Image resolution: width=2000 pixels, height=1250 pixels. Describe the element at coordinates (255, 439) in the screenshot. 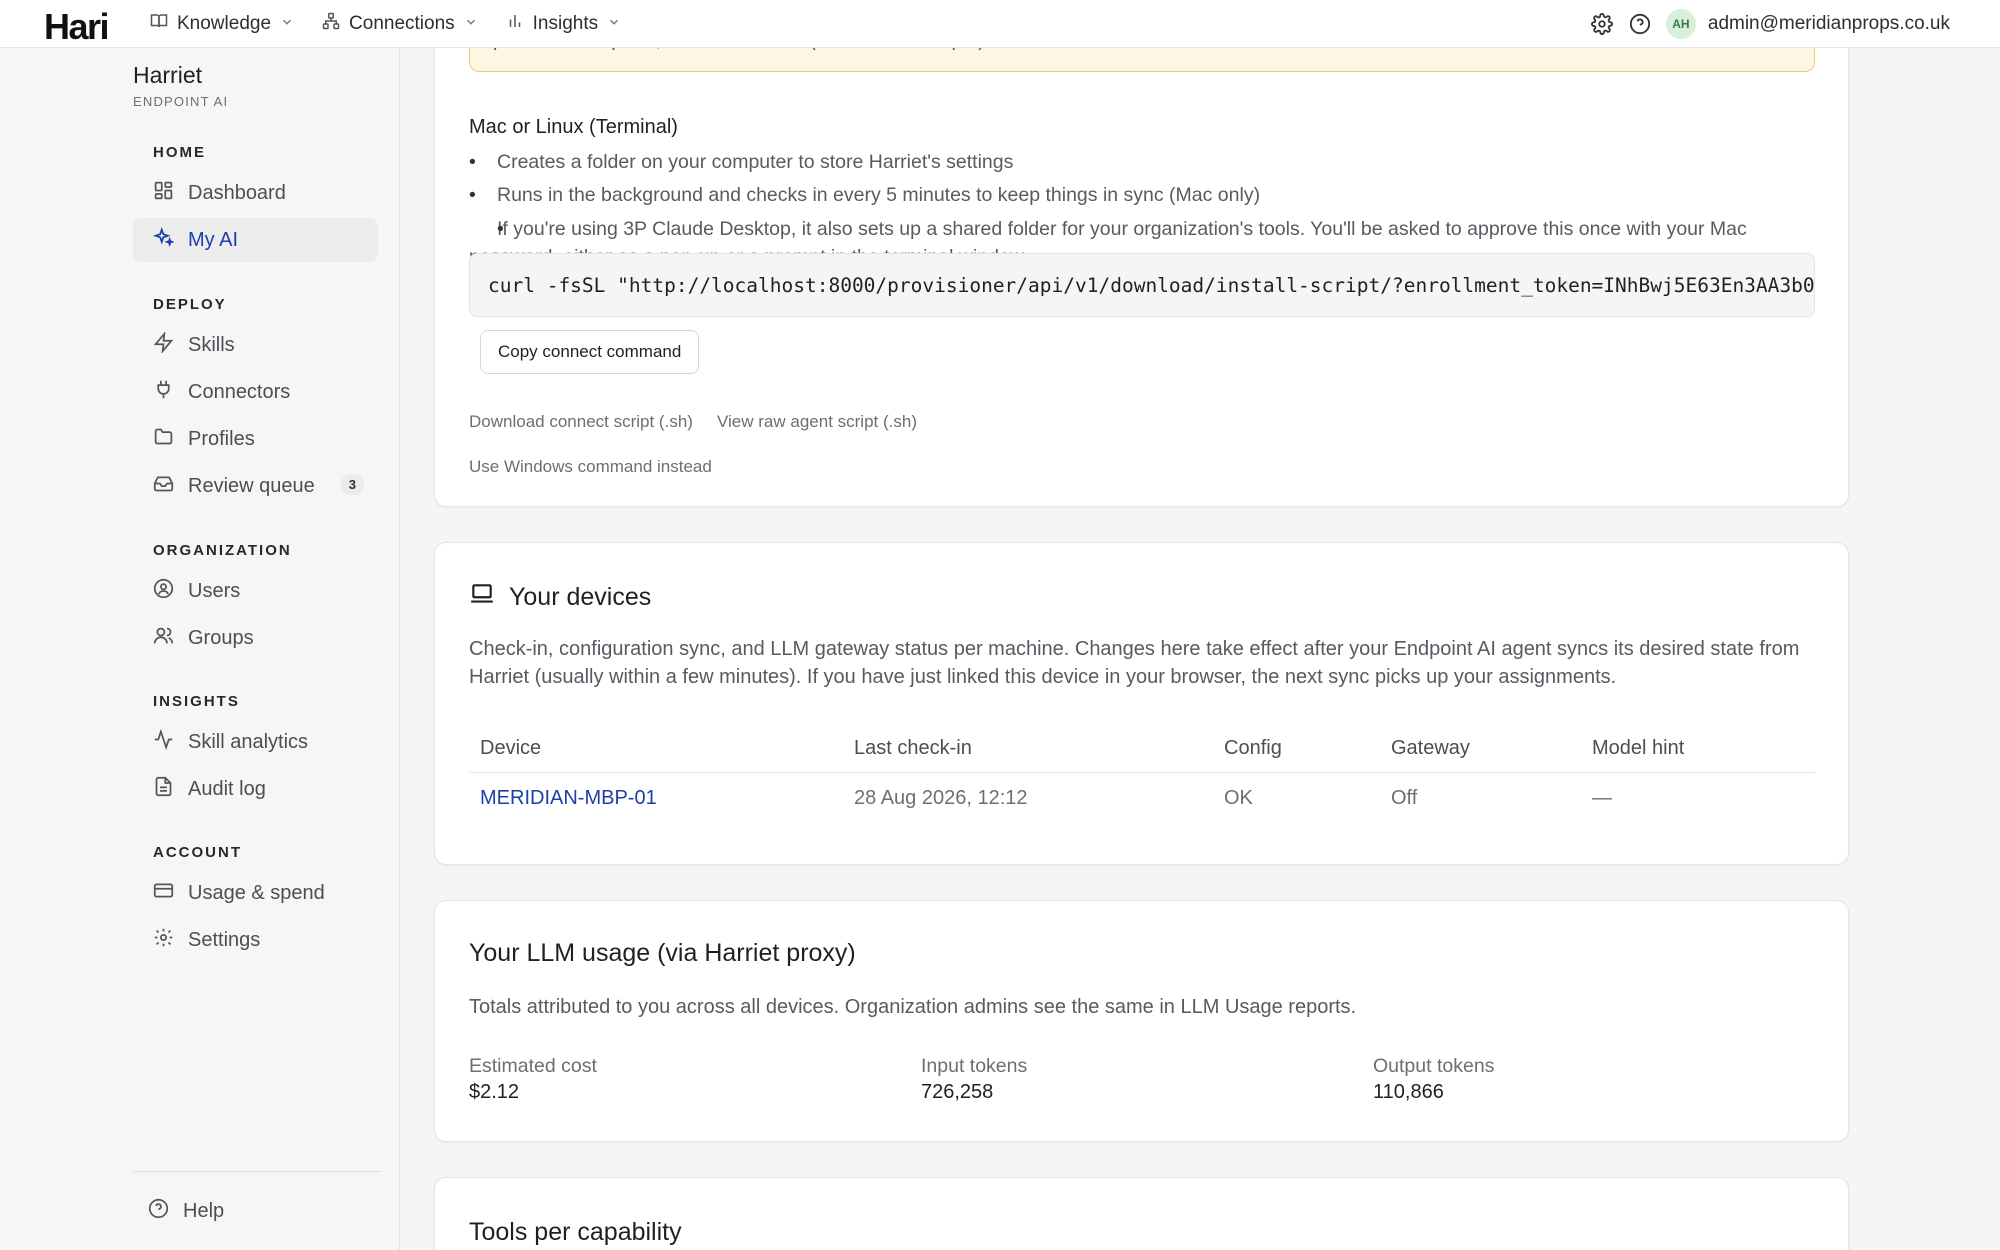

I see `sidebar-item-profiles: Profiles` at that location.